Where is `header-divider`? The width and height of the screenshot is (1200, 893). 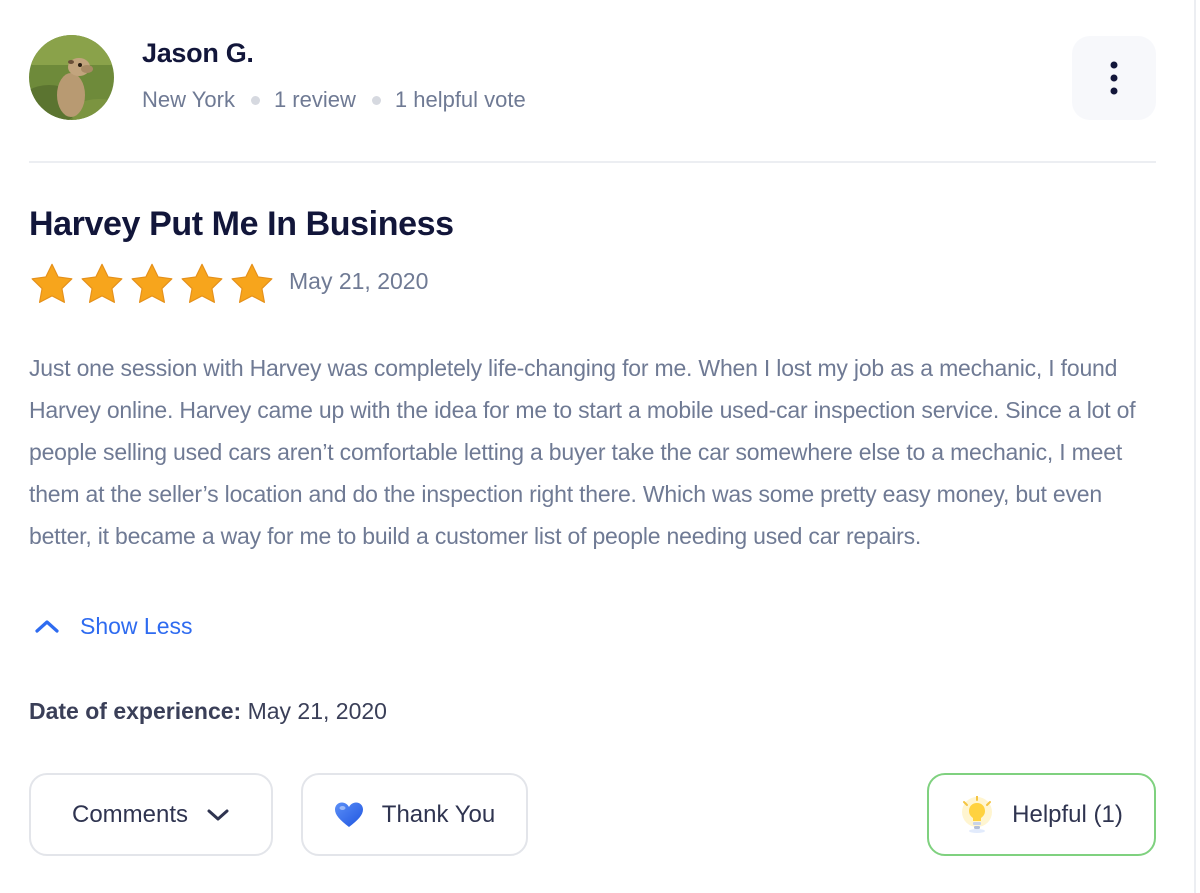 header-divider is located at coordinates (592, 162).